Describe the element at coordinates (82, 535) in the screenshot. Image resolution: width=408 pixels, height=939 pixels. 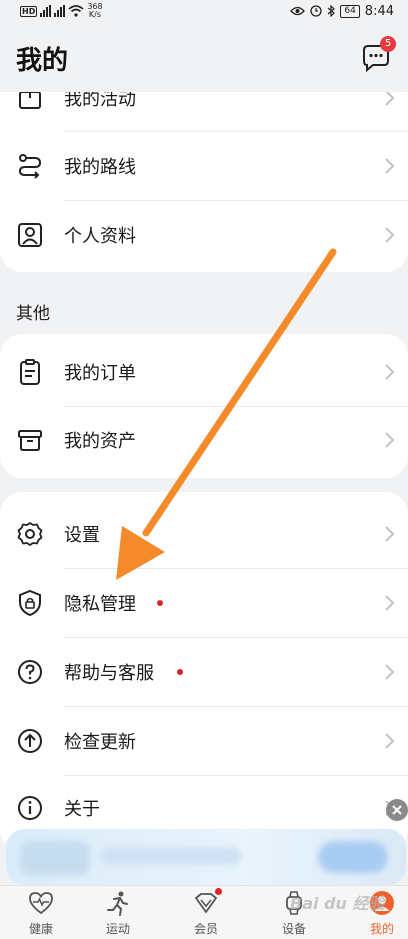
I see `menu-item-label: 设置` at that location.